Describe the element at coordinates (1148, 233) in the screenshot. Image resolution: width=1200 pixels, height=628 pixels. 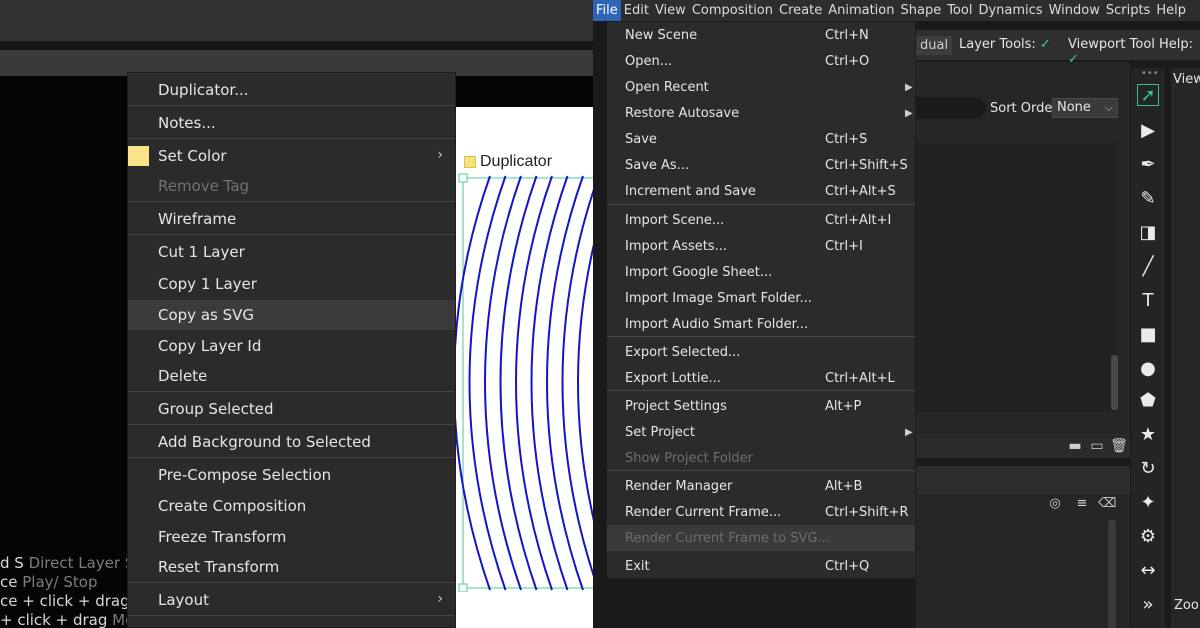
I see `camera-icon: ◨` at that location.